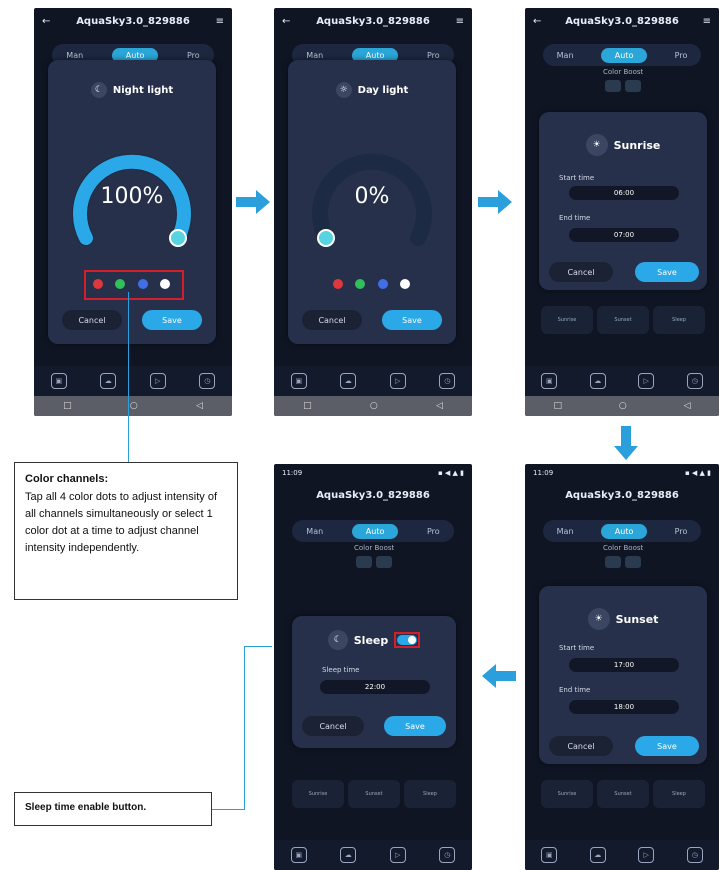 Image resolution: width=719 pixels, height=870 pixels. I want to click on start-time-field: 06:00, so click(624, 193).